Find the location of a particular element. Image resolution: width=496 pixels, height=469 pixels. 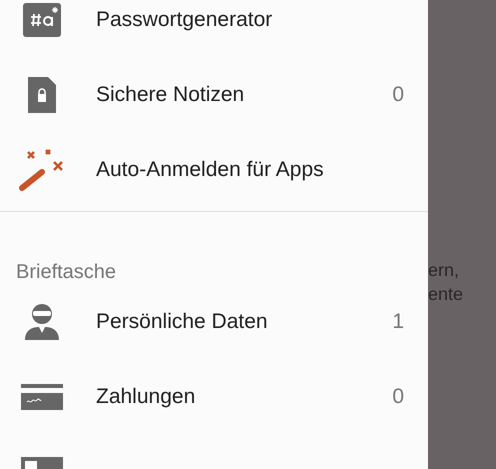

magic-wand-icon is located at coordinates (42, 170).